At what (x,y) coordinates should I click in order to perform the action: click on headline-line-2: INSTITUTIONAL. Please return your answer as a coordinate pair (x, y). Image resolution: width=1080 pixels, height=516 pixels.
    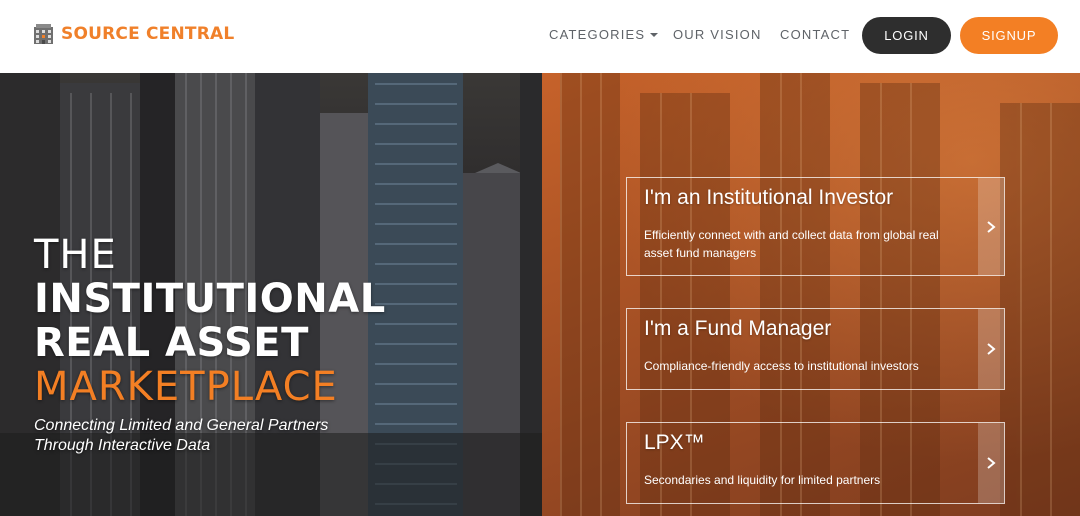
    Looking at the image, I should click on (210, 299).